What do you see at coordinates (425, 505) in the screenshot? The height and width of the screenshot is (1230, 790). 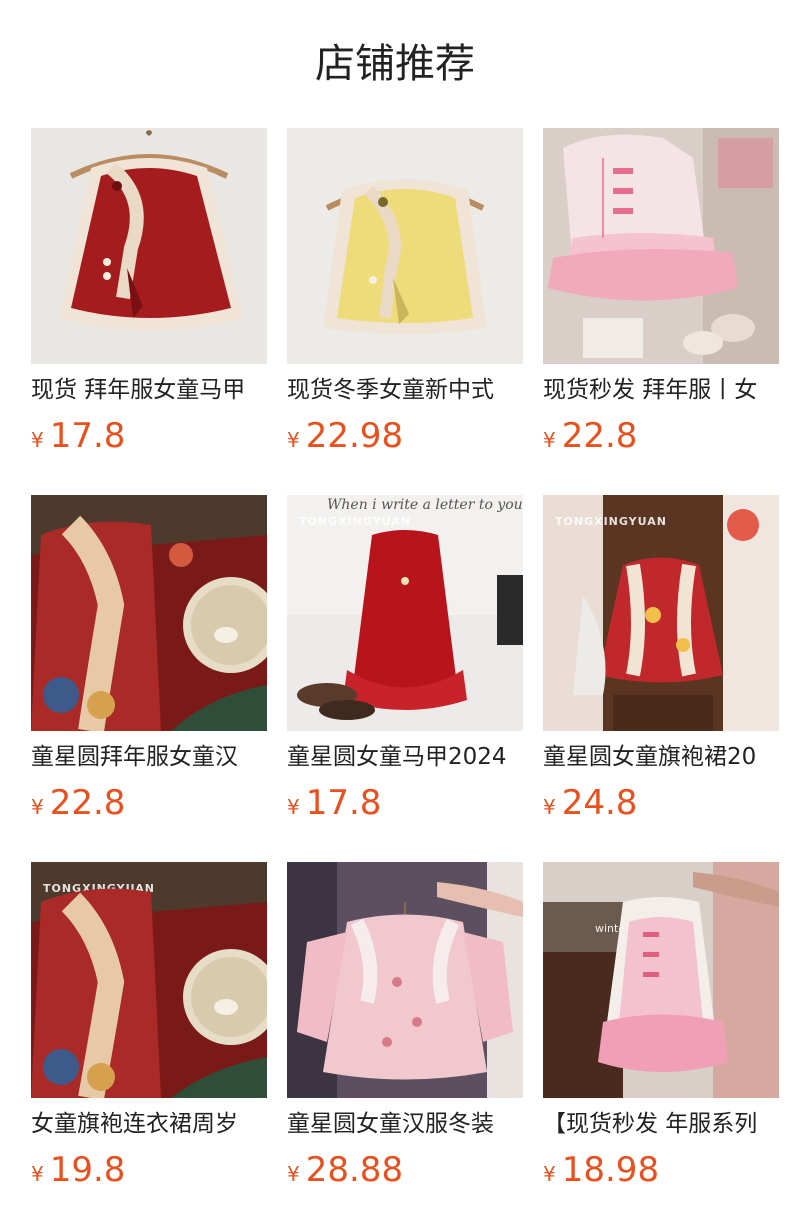 I see `handwriting-text: When i write a letter to you` at bounding box center [425, 505].